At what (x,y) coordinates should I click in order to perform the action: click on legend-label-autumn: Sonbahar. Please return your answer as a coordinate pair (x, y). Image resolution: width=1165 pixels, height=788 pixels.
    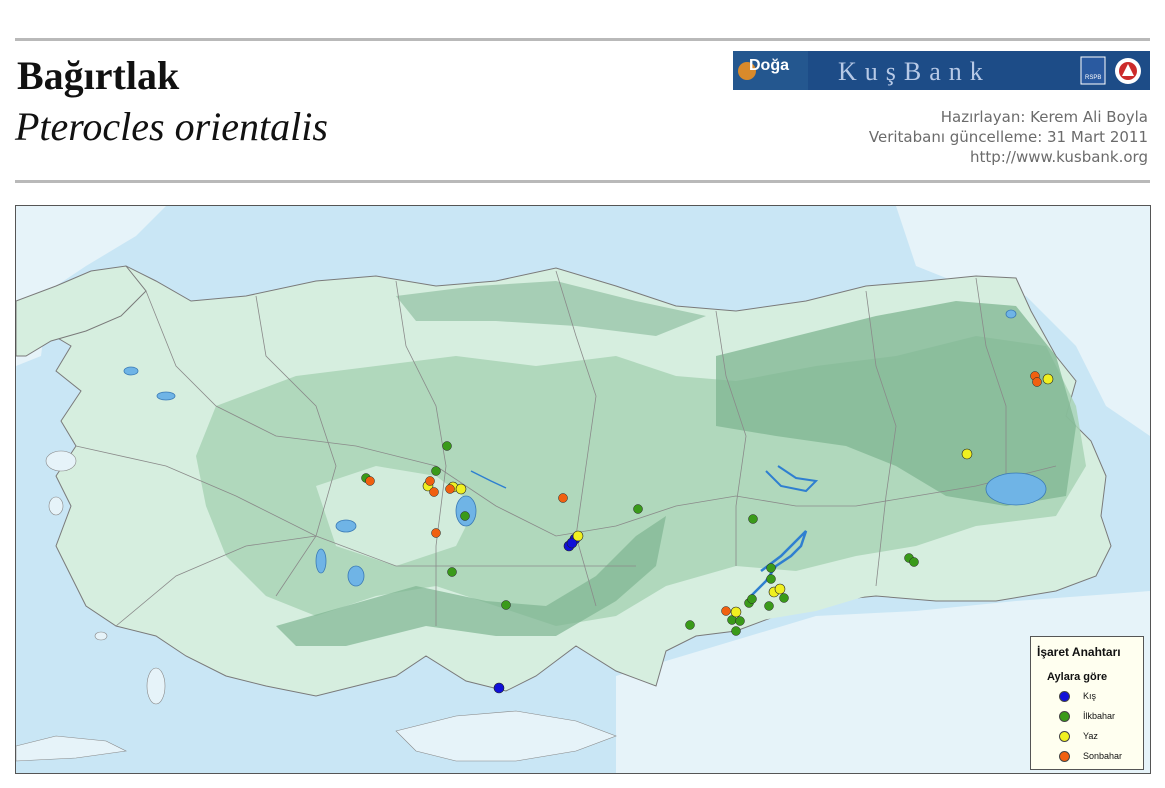
    Looking at the image, I should click on (1103, 756).